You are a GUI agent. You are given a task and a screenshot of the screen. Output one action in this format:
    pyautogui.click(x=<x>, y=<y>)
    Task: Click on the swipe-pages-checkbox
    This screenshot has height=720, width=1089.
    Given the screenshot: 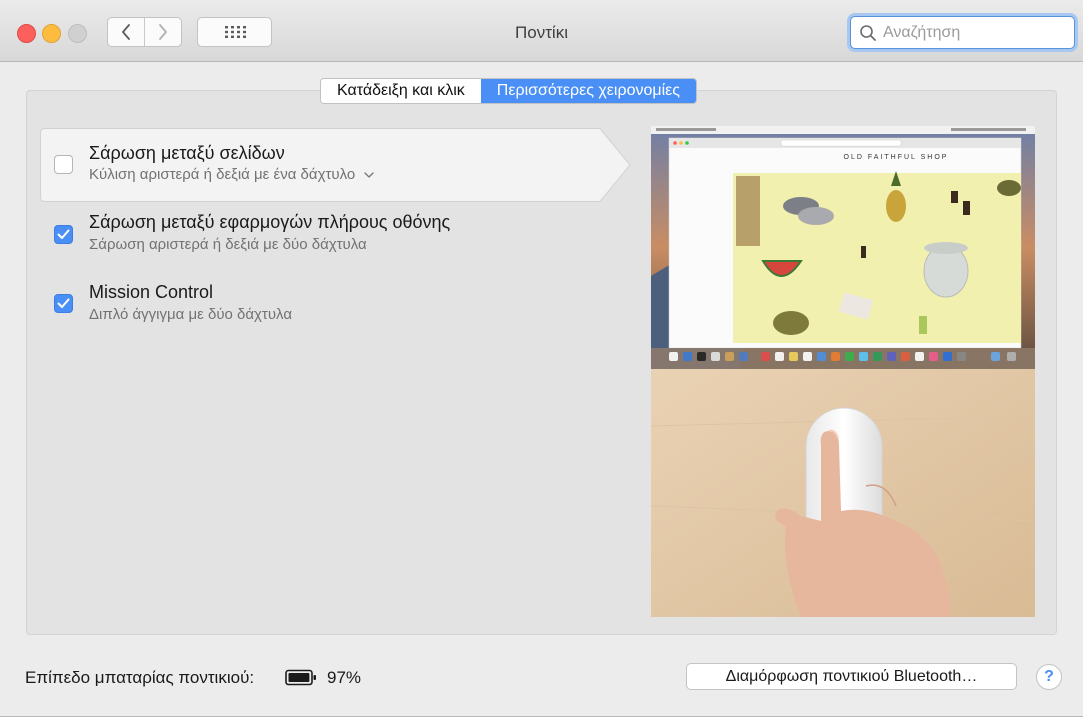 What is the action you would take?
    pyautogui.click(x=63, y=164)
    